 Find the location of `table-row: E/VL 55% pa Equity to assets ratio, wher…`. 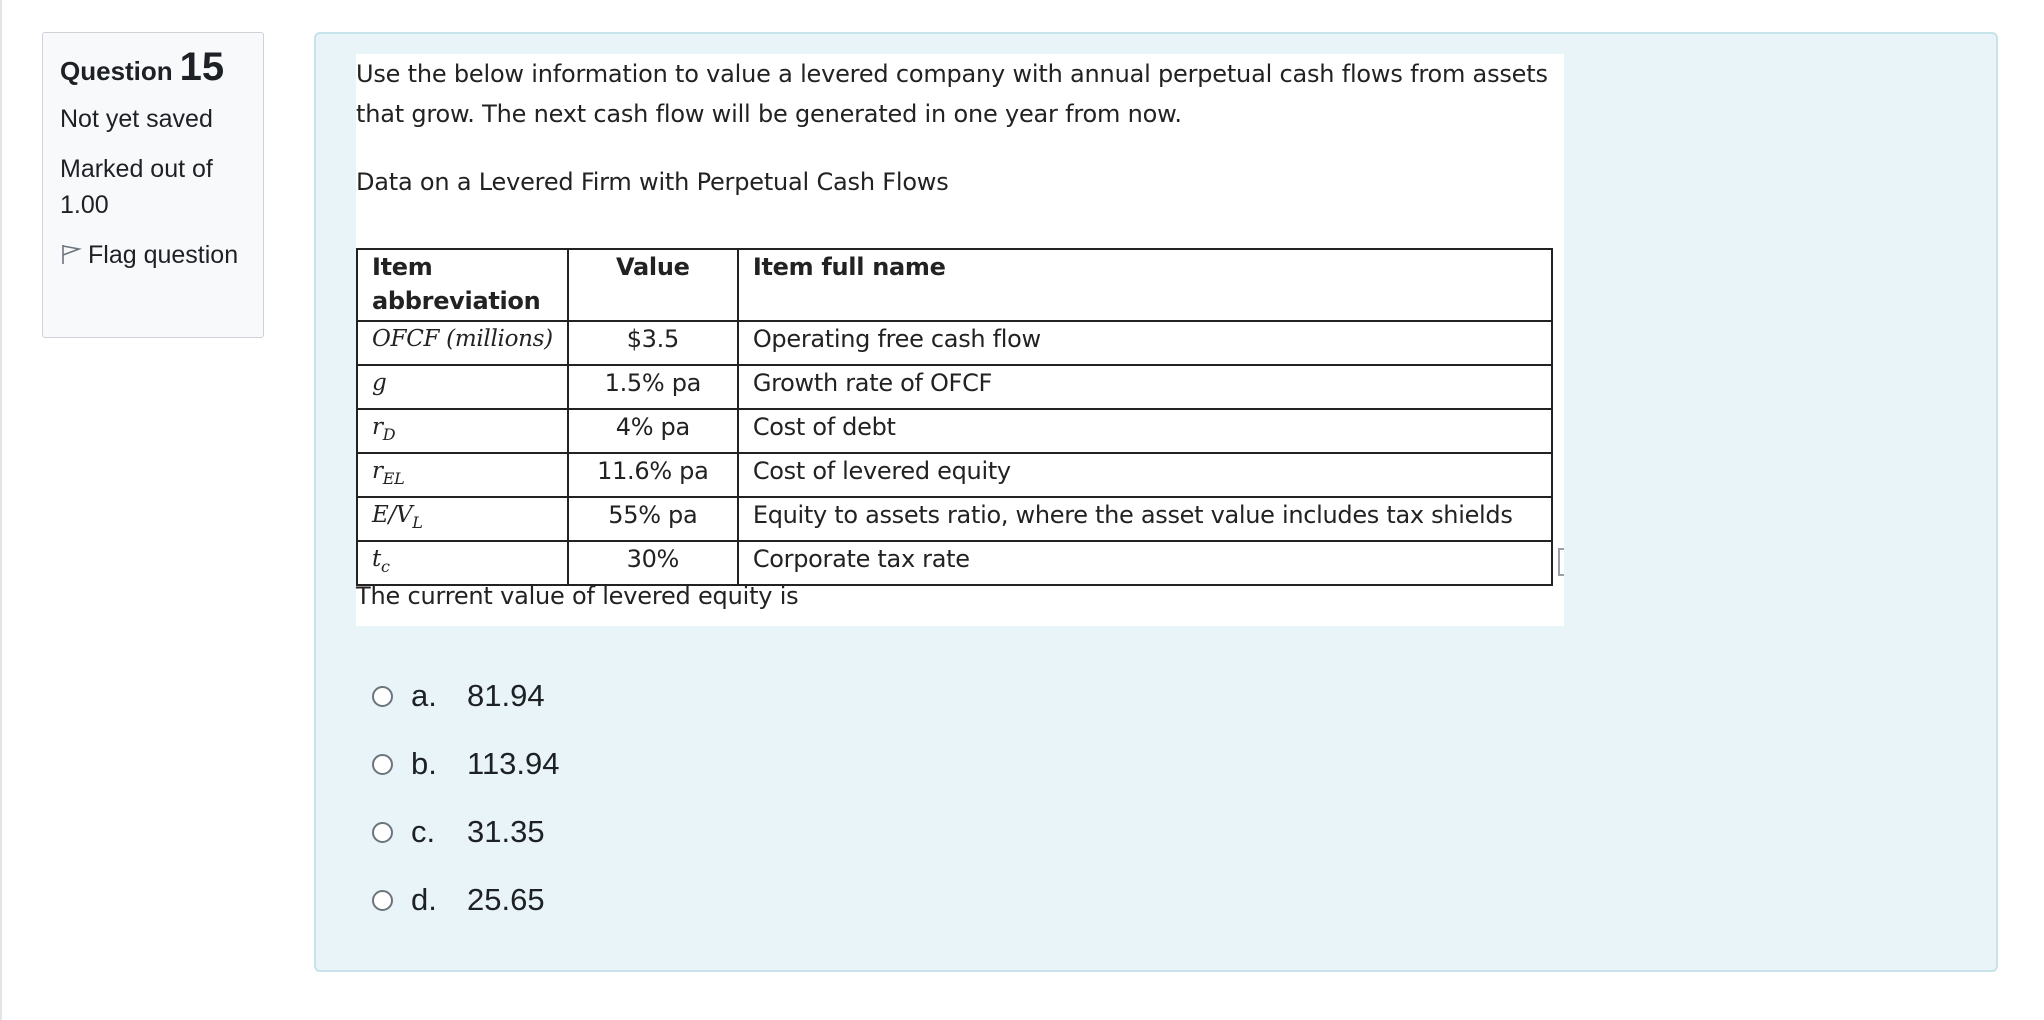

table-row: E/VL 55% pa Equity to assets ratio, wher… is located at coordinates (954, 519).